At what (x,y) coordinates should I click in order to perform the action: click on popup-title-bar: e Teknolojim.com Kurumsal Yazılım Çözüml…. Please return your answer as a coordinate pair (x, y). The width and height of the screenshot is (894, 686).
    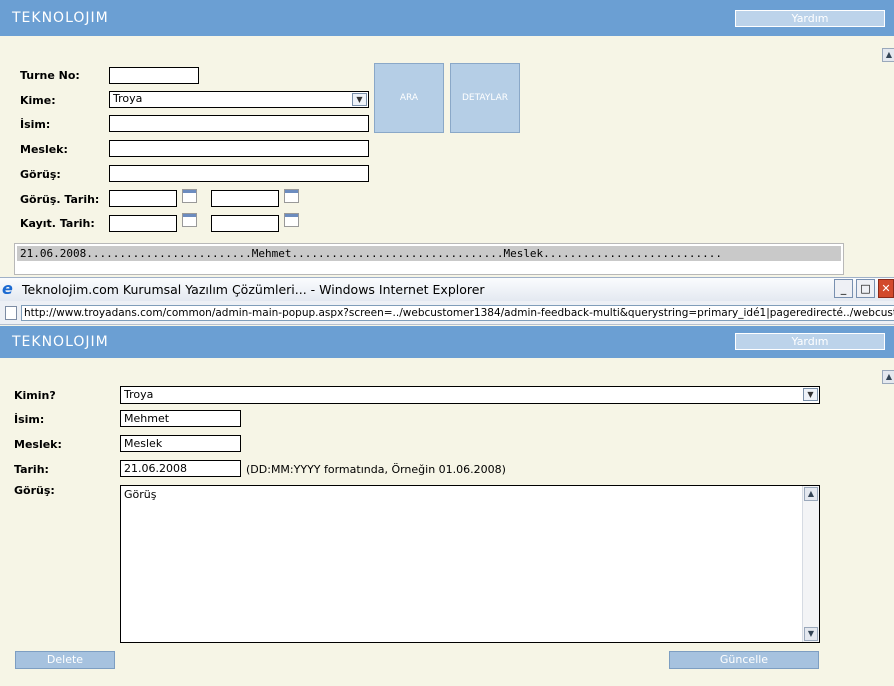
    Looking at the image, I should click on (447, 289).